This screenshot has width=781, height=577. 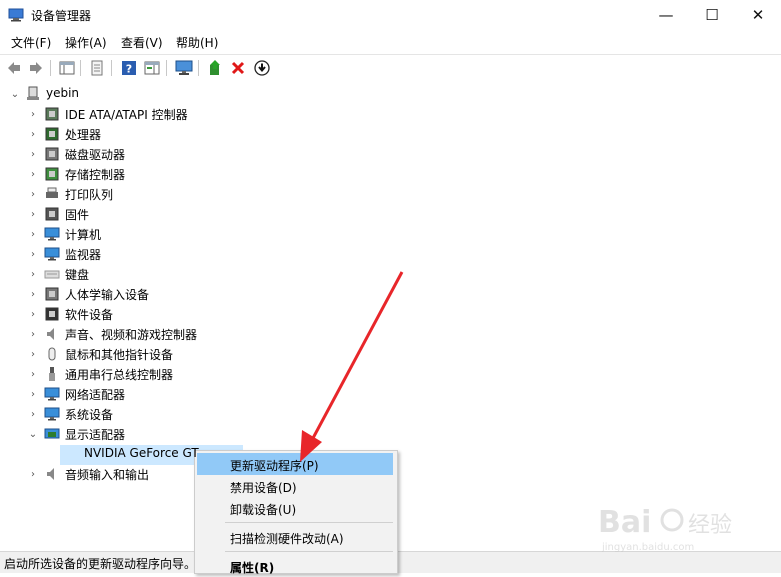 What do you see at coordinates (52, 154) in the screenshot?
I see `disk-drive-icon` at bounding box center [52, 154].